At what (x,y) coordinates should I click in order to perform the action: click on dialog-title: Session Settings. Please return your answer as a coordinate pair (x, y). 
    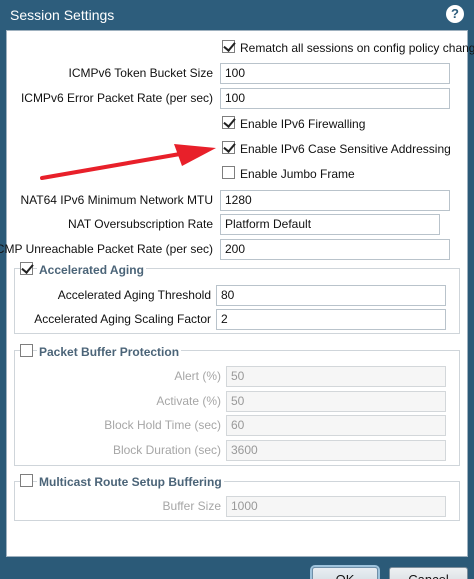
    Looking at the image, I should click on (62, 15).